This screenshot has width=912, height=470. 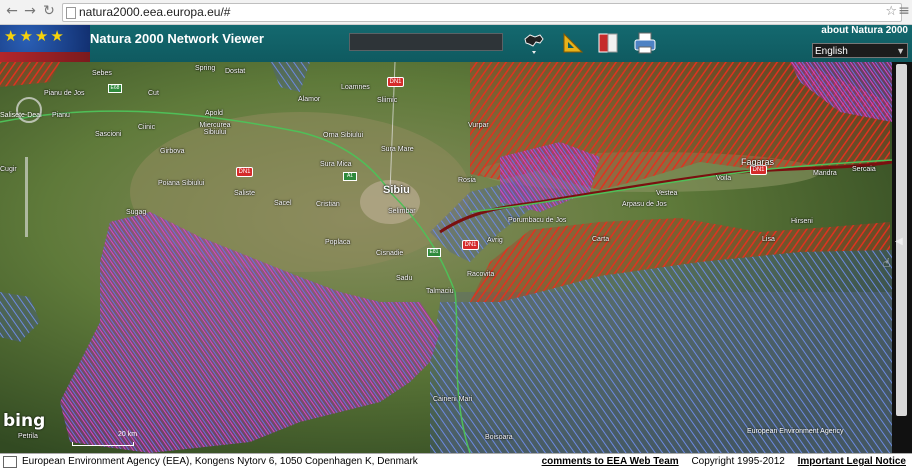 I want to click on about-natura2000-link: about Natura 2000, so click(x=864, y=30).